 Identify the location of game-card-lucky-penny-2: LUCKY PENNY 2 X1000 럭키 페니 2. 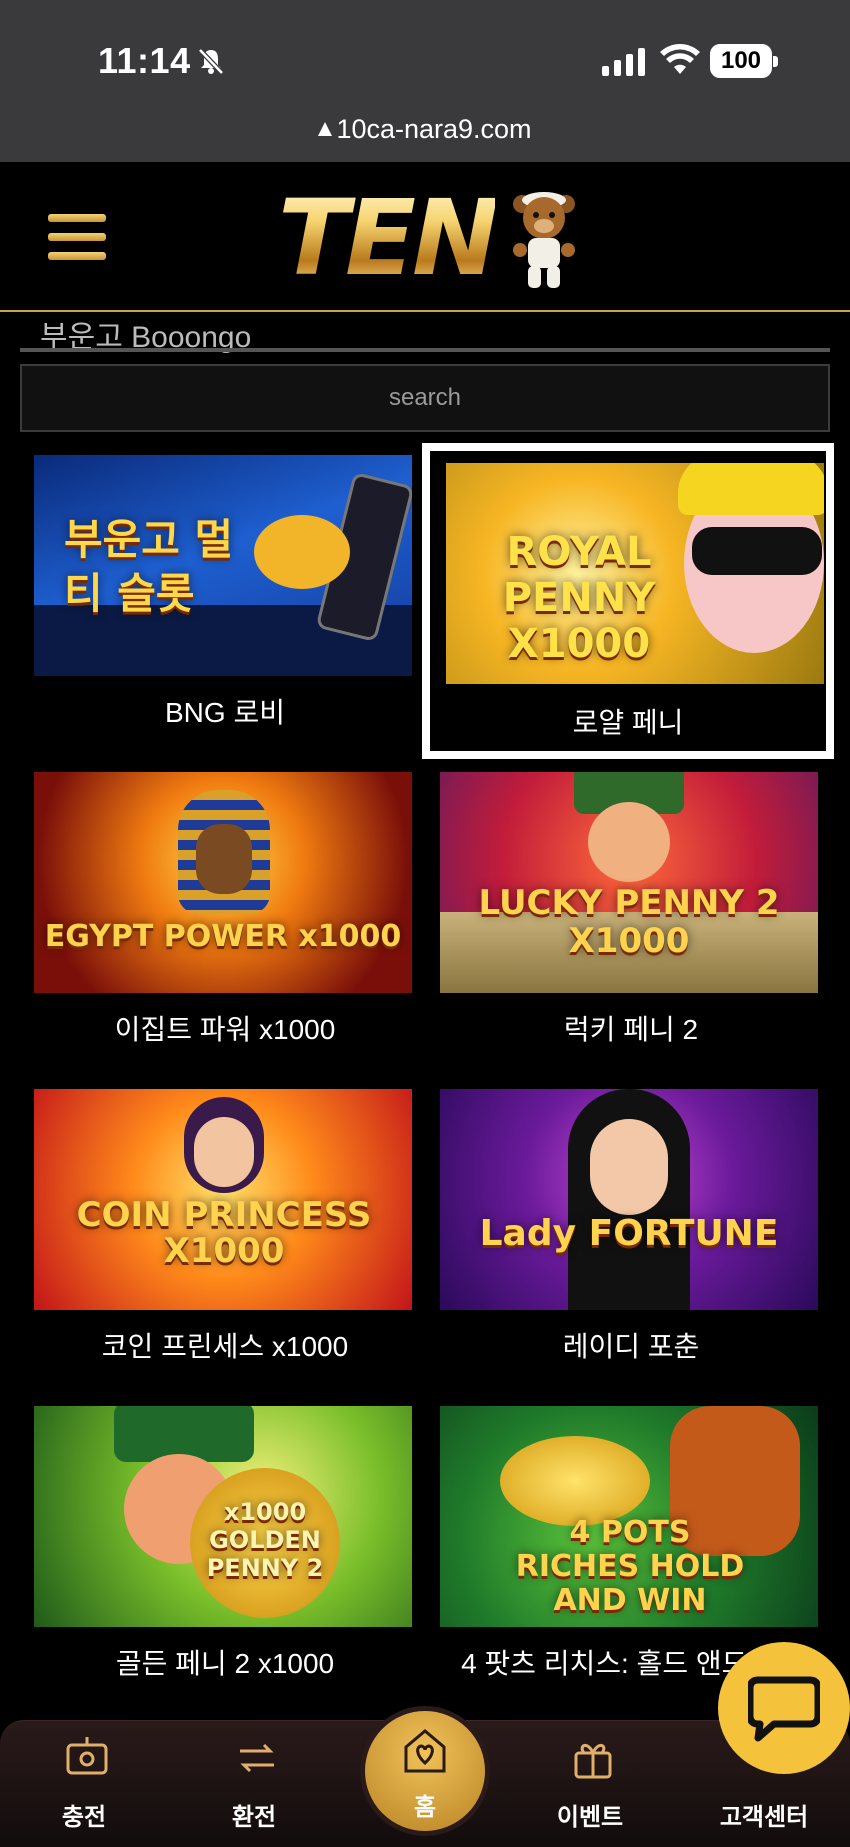
(624, 910).